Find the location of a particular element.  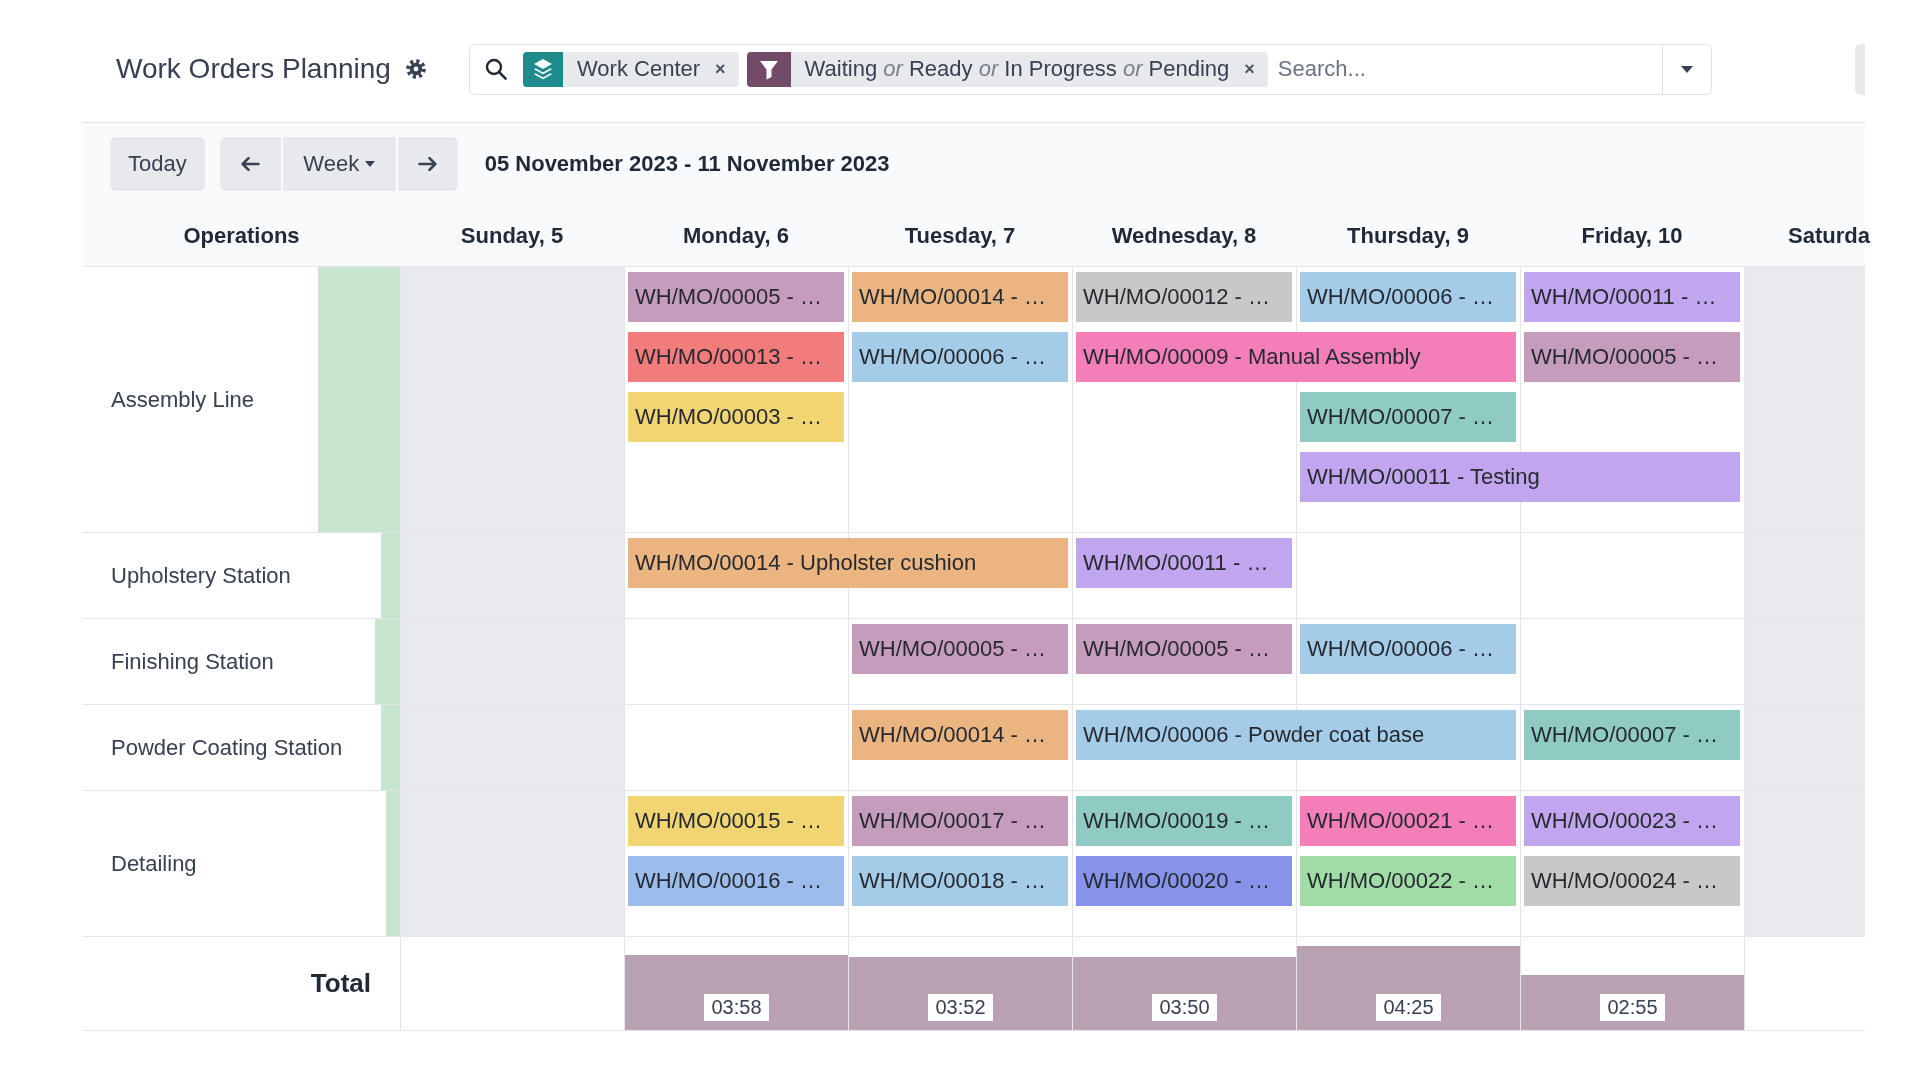

column-header: Operations is located at coordinates (241, 235).